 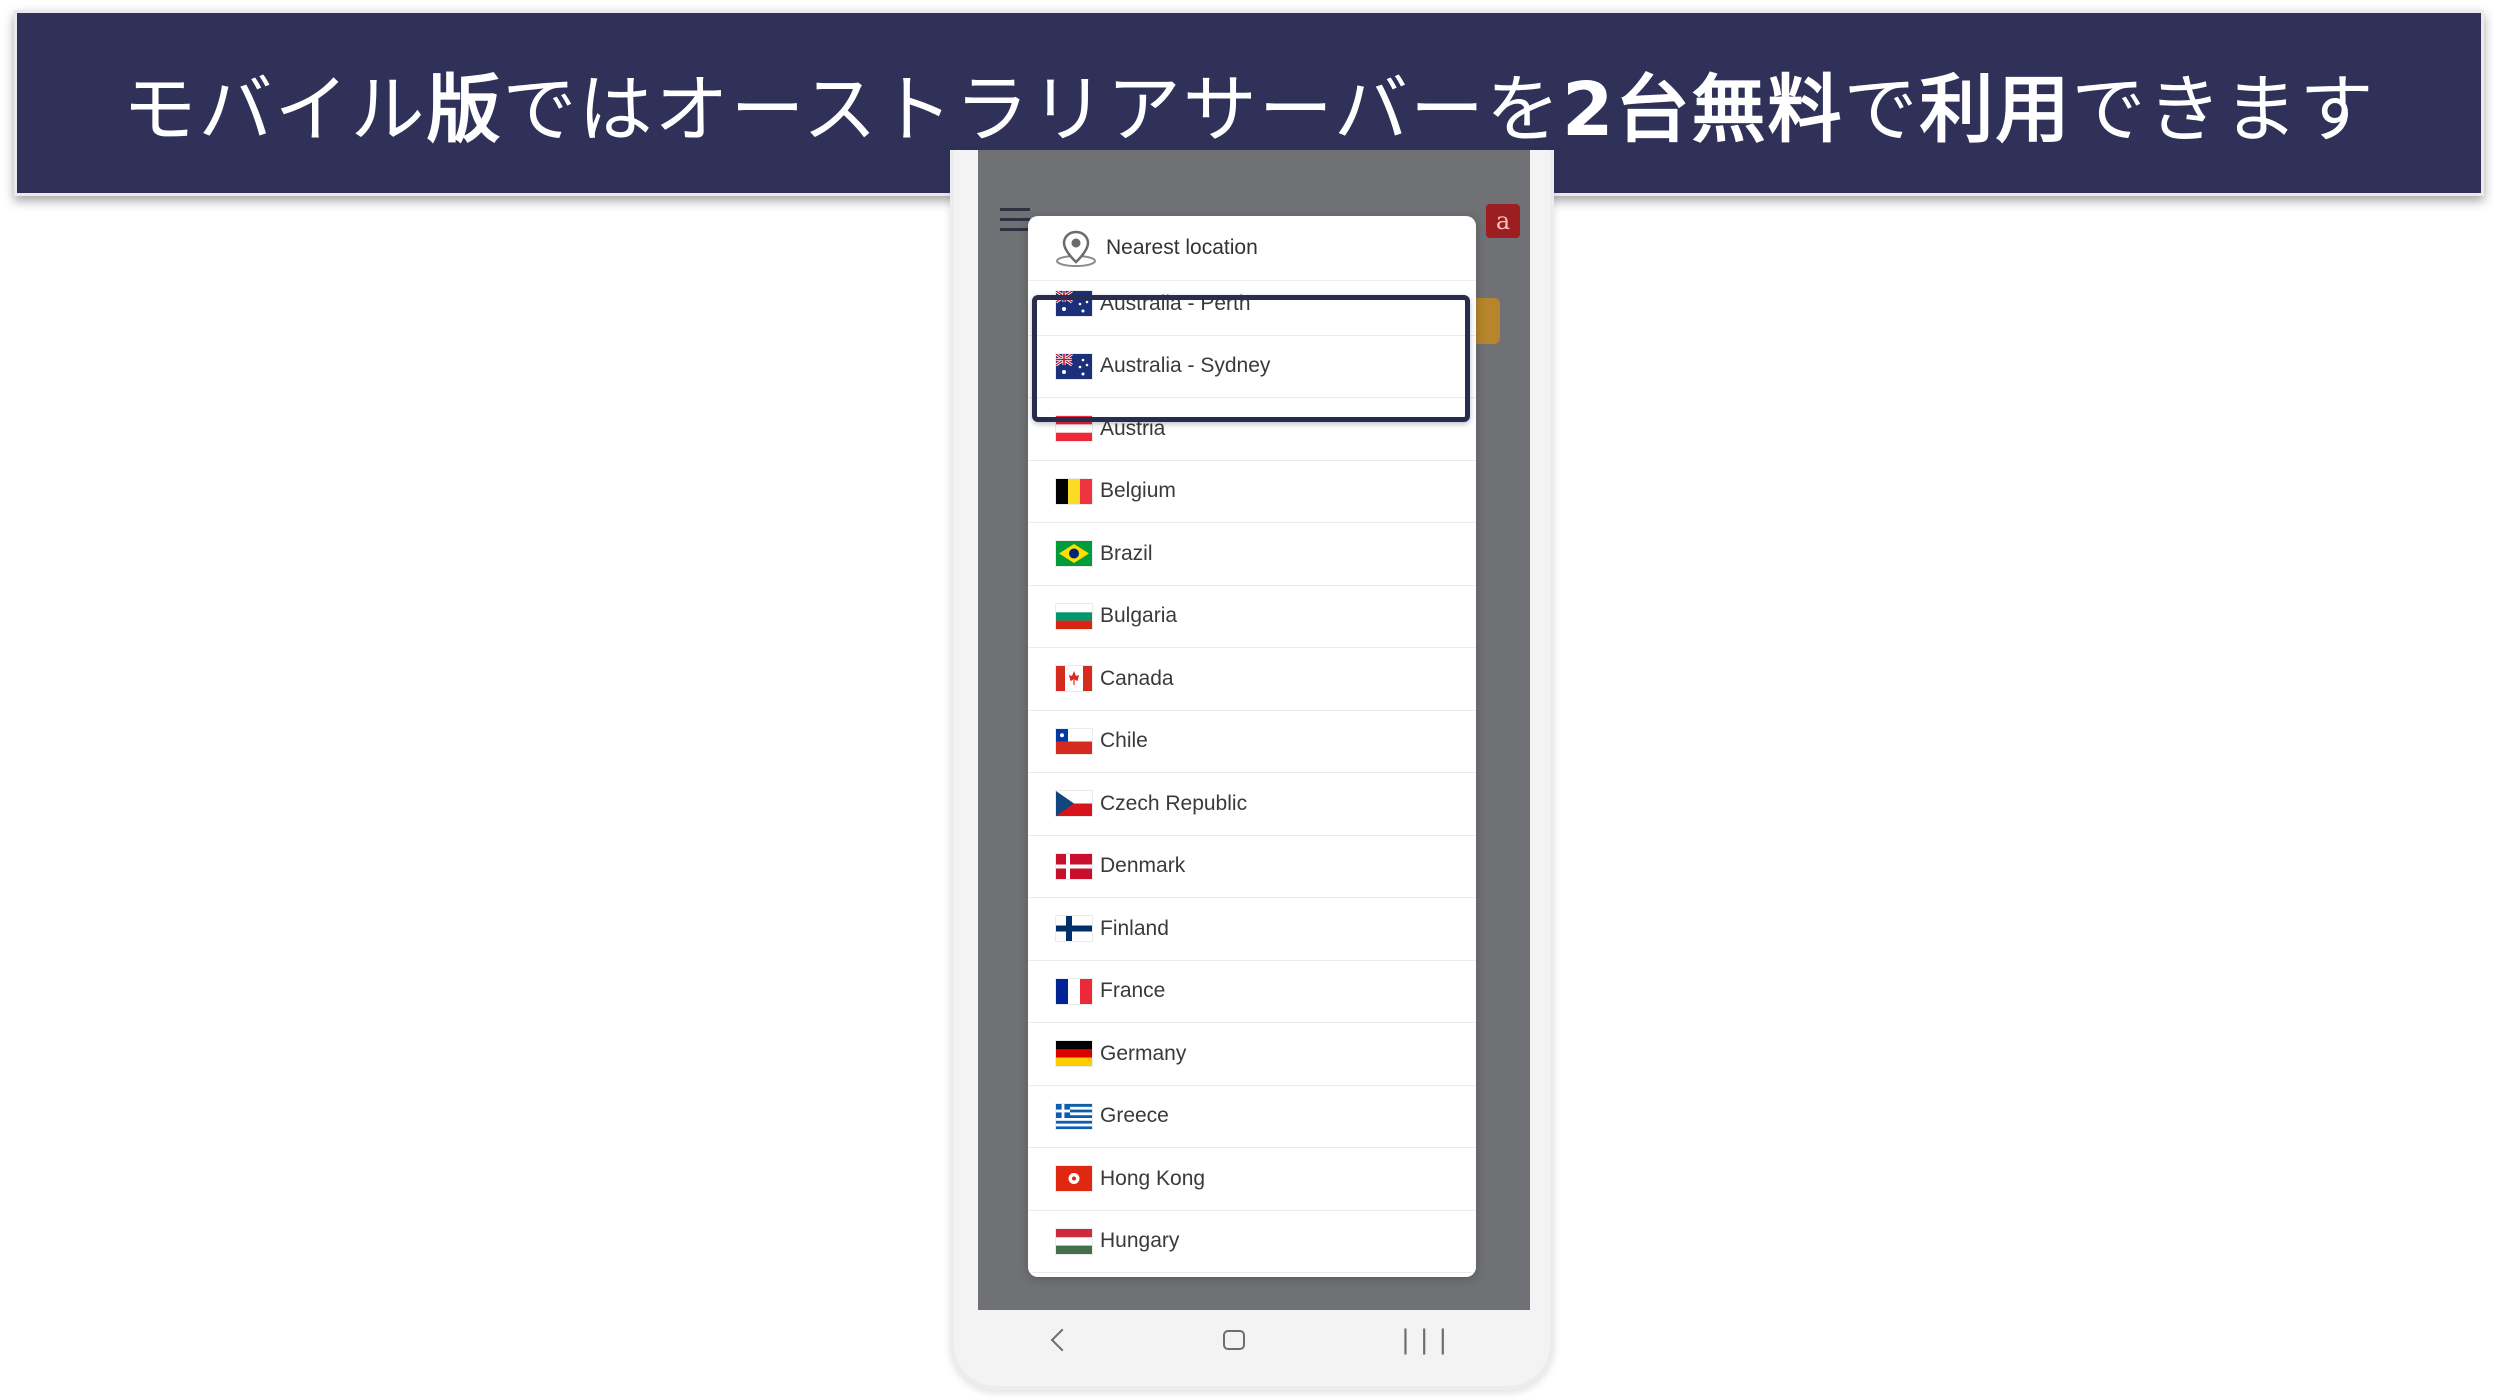 What do you see at coordinates (1074, 991) in the screenshot?
I see `fr-flag-icon` at bounding box center [1074, 991].